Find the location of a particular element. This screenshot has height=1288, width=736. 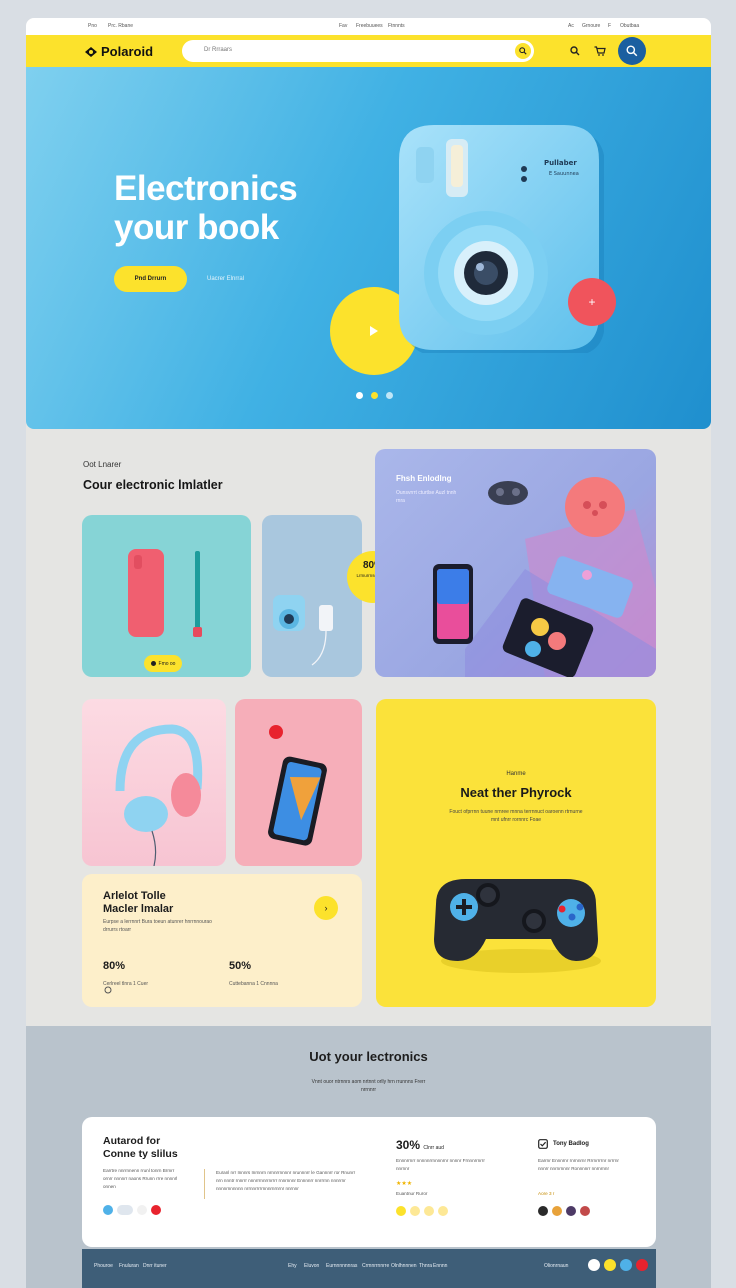

footer-link: Fnuluran is located at coordinates (129, 1266).